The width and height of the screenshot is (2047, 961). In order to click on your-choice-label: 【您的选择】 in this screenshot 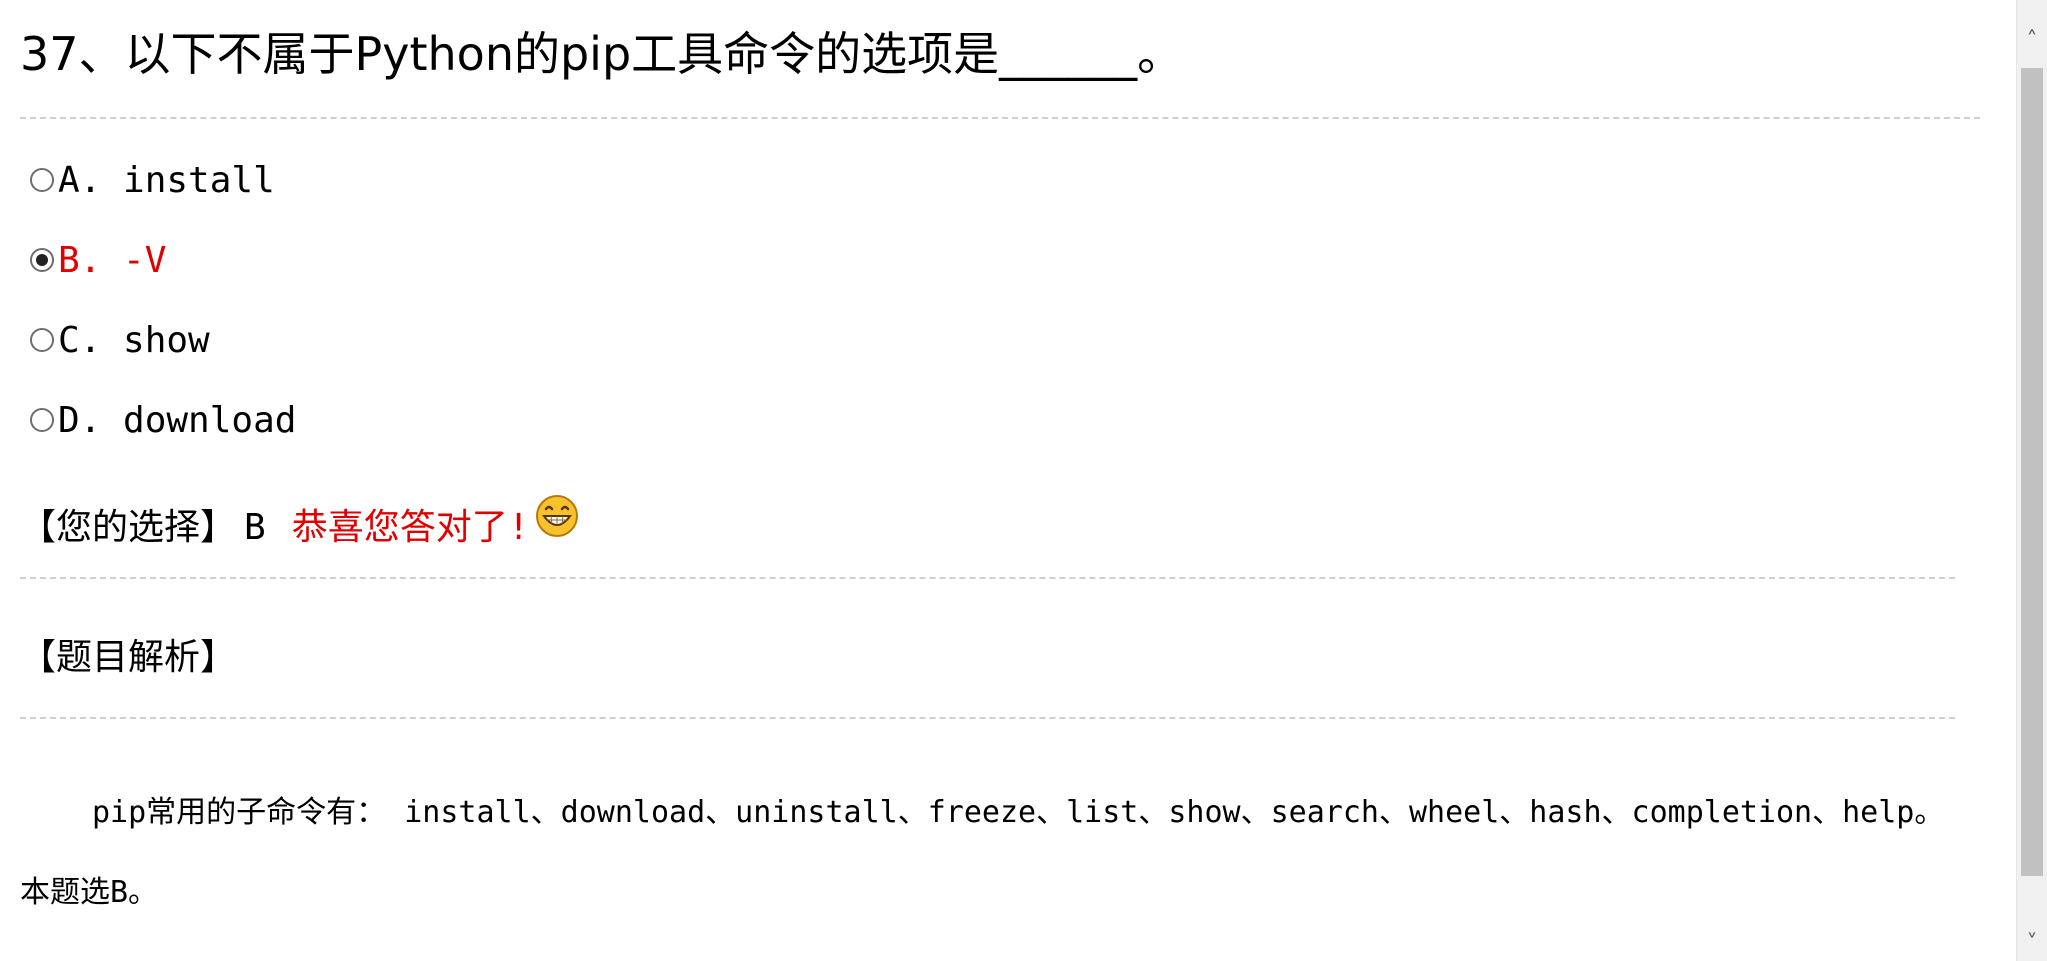, I will do `click(128, 527)`.